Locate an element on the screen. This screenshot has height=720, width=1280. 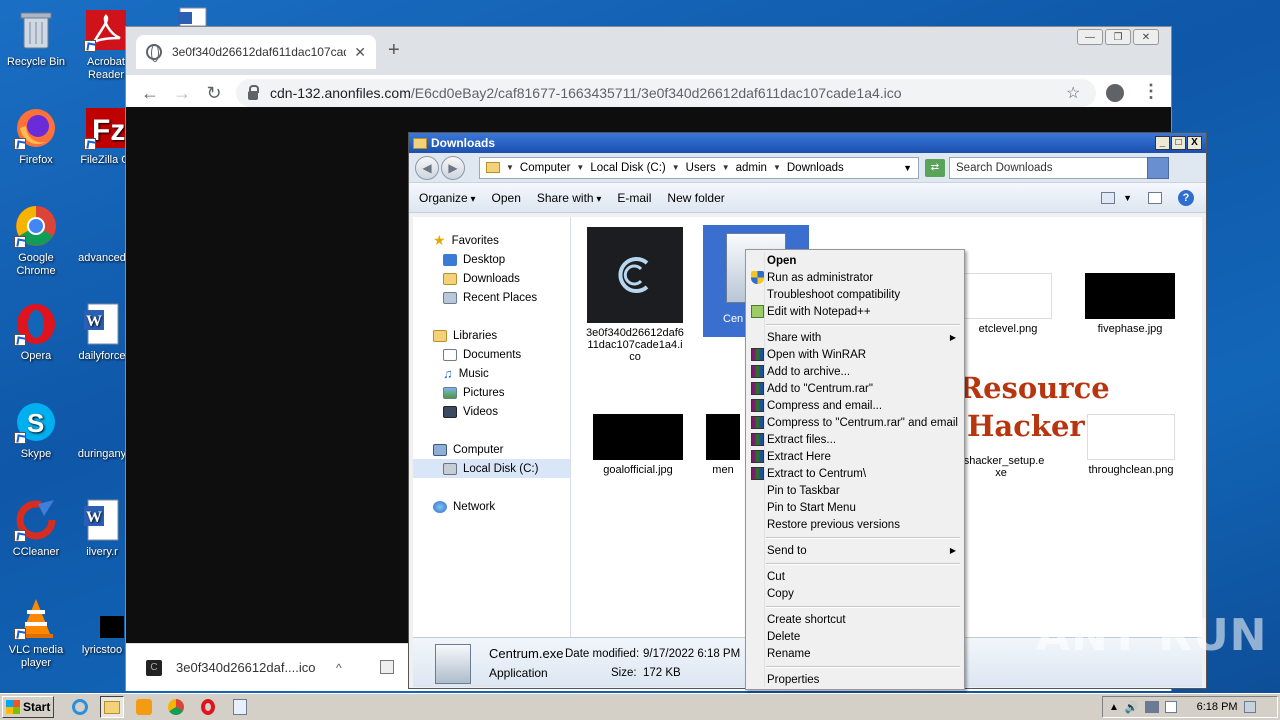
breadcrumb-computer: Computer is located at coordinates (545, 168).